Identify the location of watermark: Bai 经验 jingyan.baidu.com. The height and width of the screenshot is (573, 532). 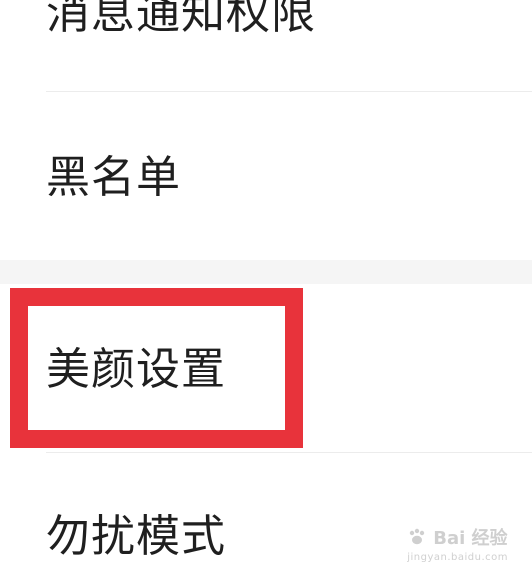
(457, 543).